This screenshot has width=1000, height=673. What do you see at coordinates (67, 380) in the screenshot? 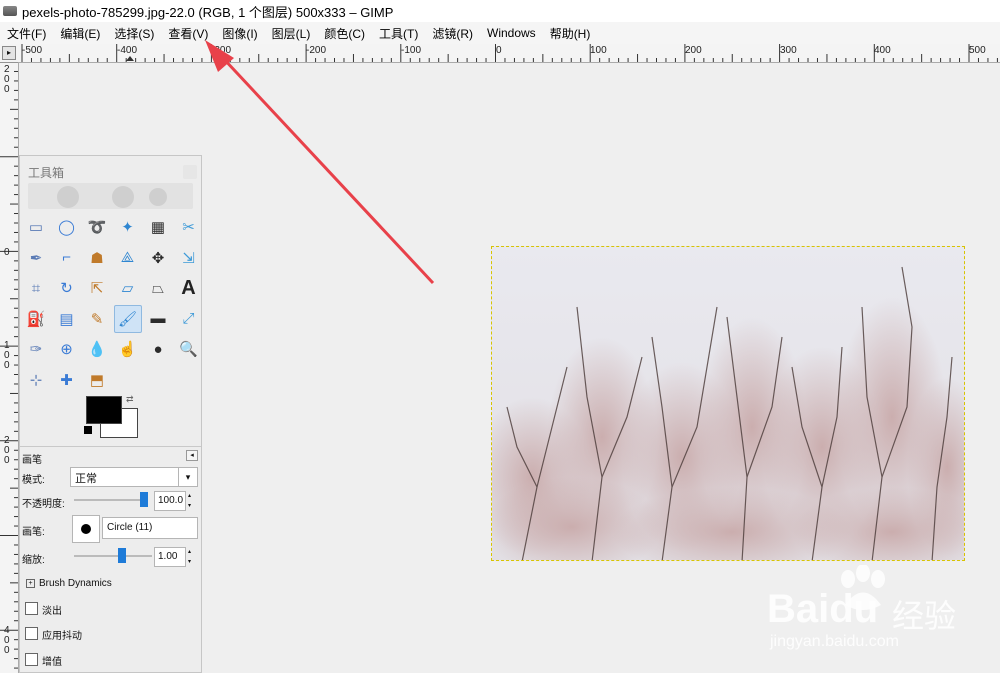
I see `heal-icon: ✚` at bounding box center [67, 380].